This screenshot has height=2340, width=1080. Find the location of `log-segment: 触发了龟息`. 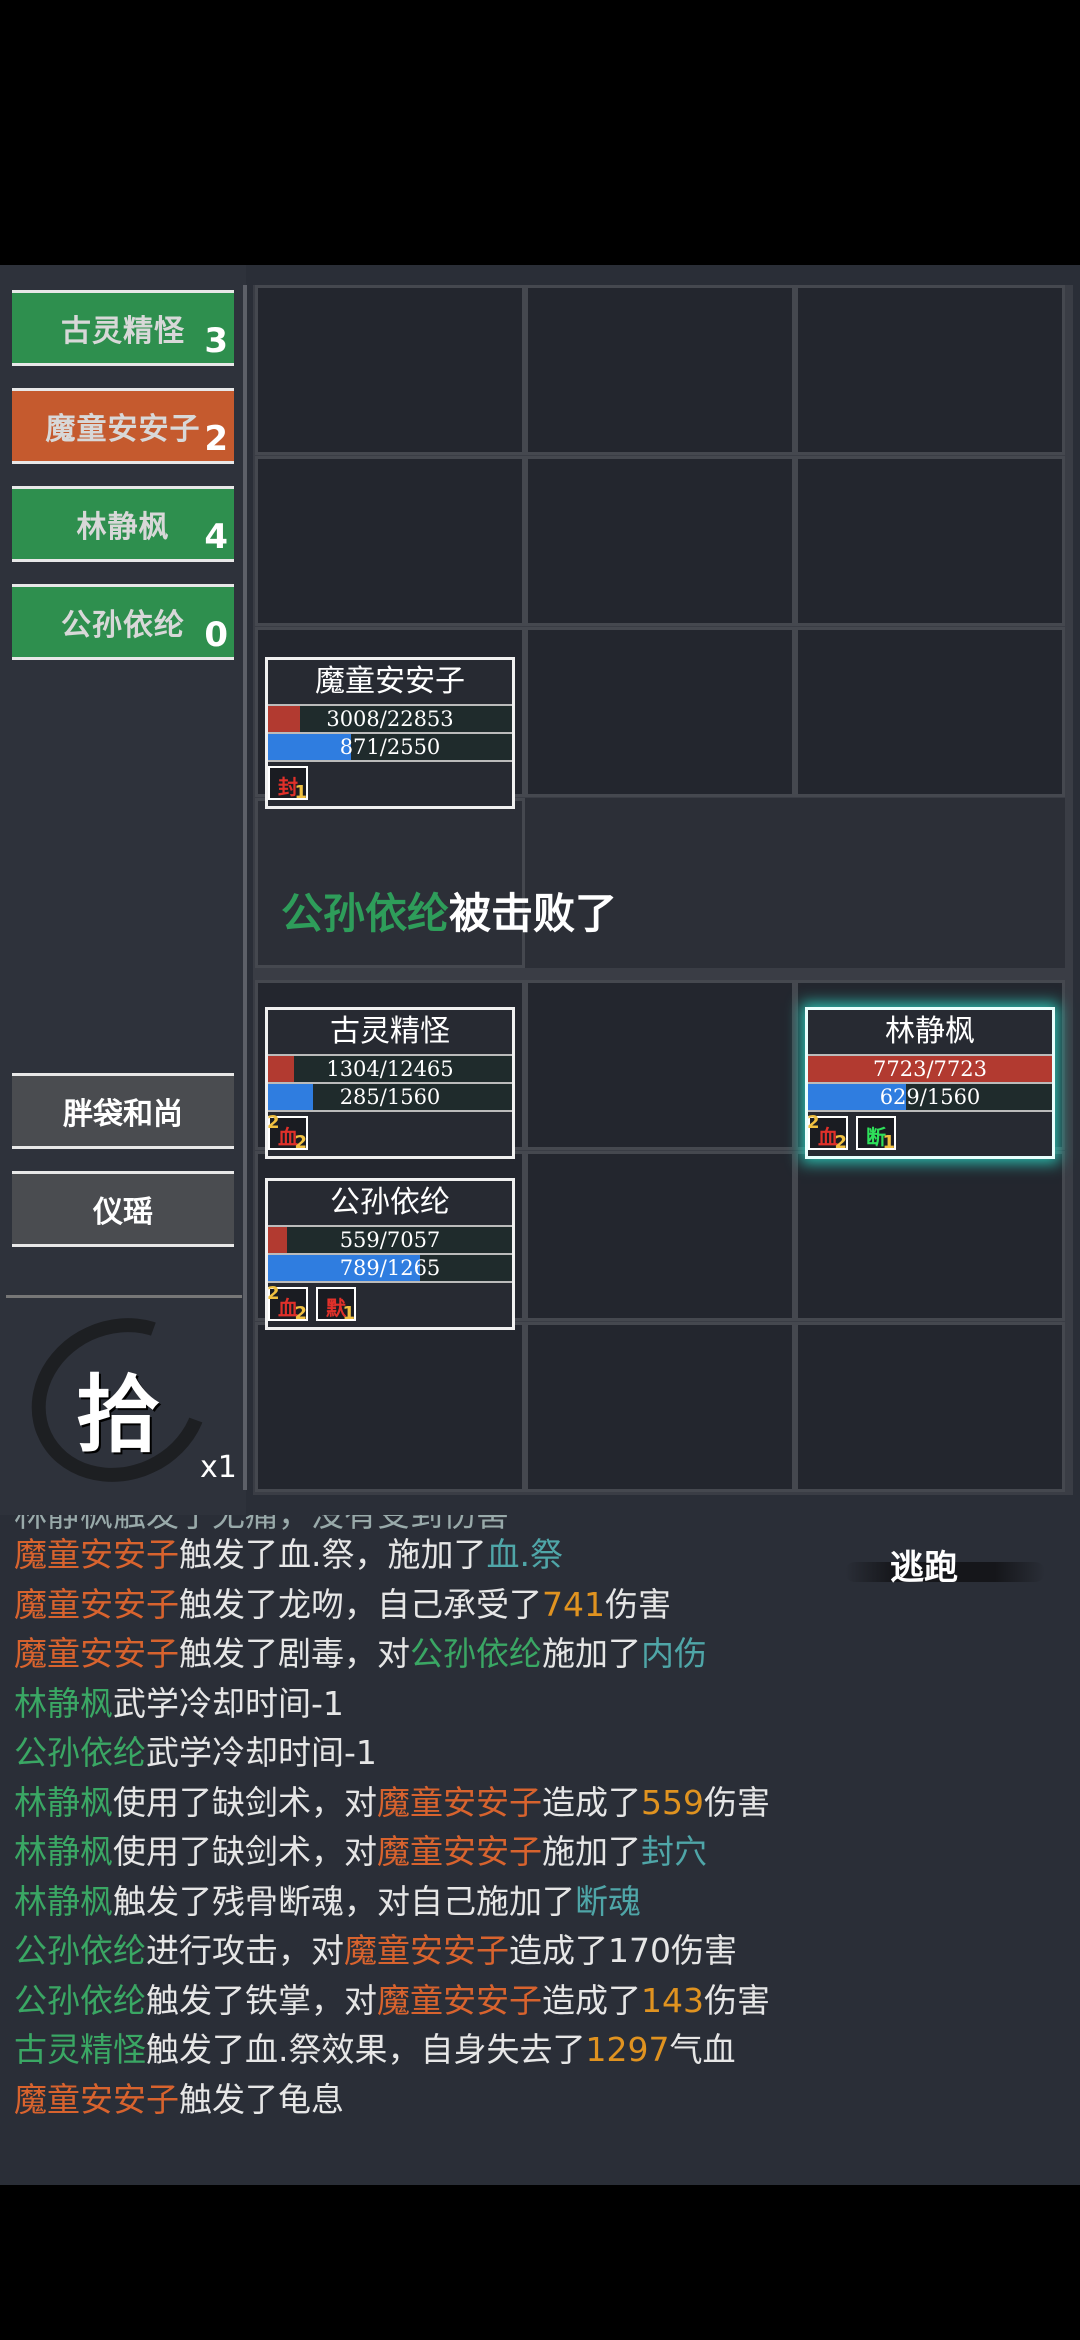

log-segment: 触发了龟息 is located at coordinates (261, 2099).